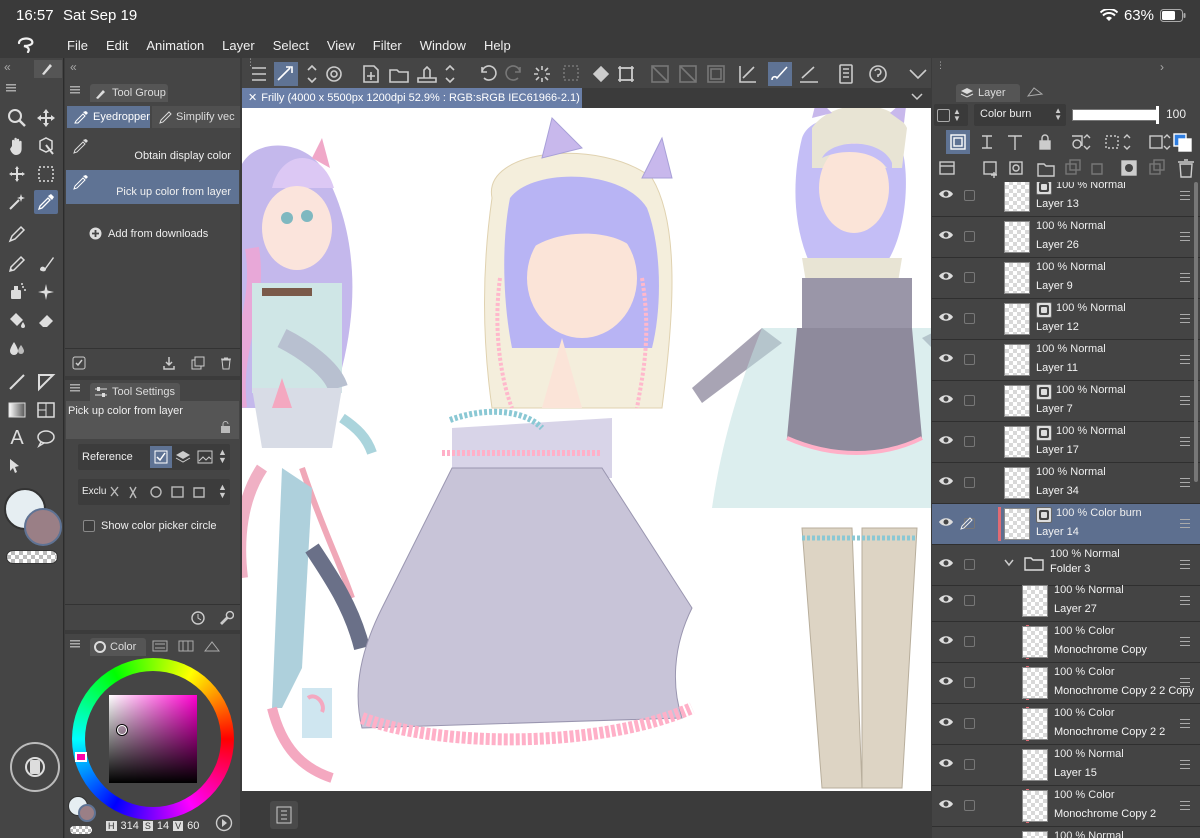 The height and width of the screenshot is (838, 1200). Describe the element at coordinates (183, 457) in the screenshot. I see `layers-icon` at that location.